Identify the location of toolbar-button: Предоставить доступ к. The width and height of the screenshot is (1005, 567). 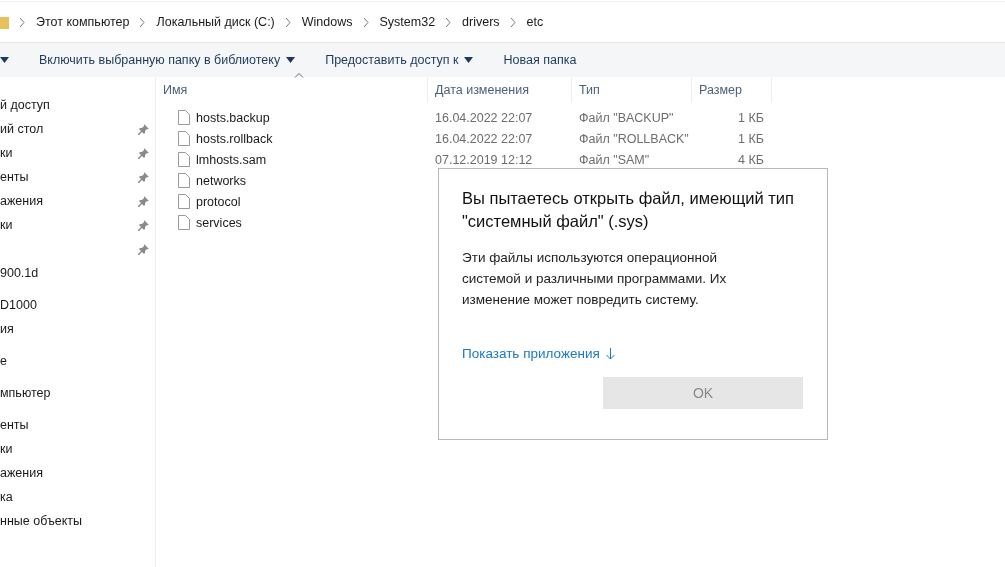
(399, 60).